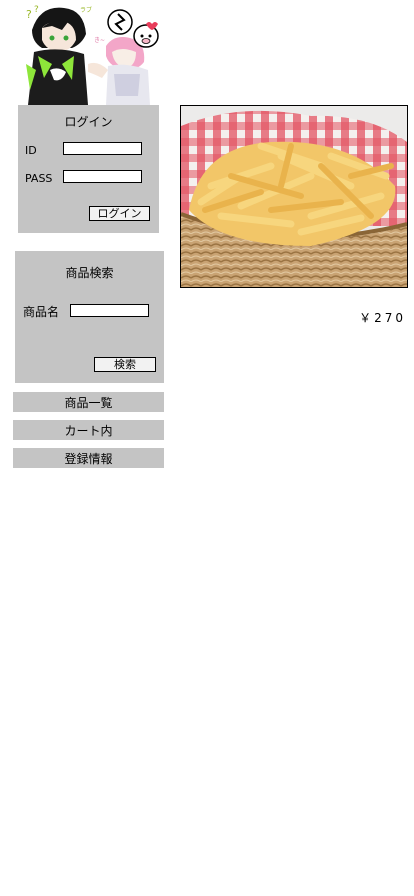  Describe the element at coordinates (88, 402) in the screenshot. I see `nav-product-list: 商品一覧` at that location.